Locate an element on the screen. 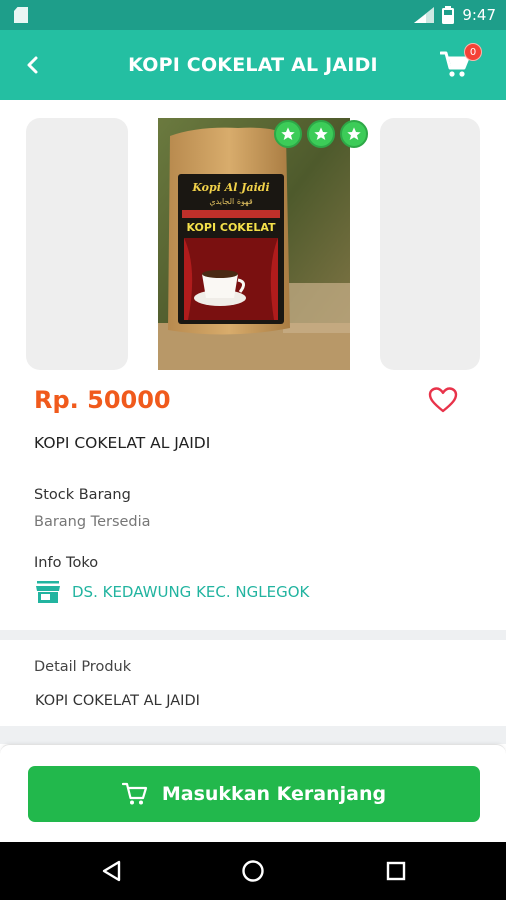  nav-recents-button is located at coordinates (396, 871).